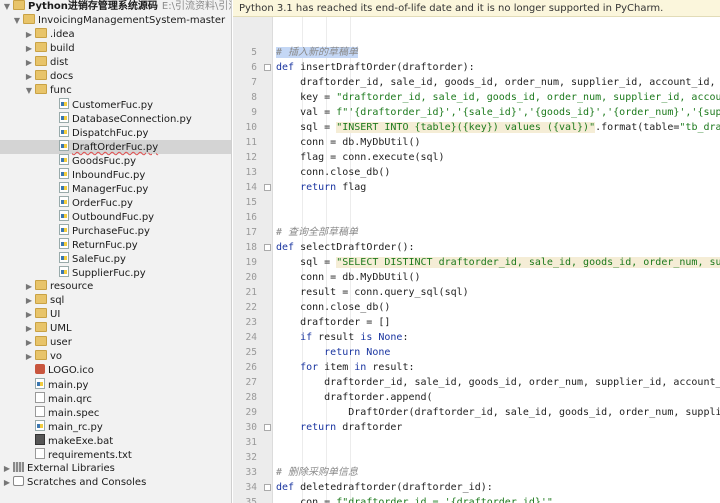 Image resolution: width=720 pixels, height=503 pixels. I want to click on code-token: if, so click(297, 337).